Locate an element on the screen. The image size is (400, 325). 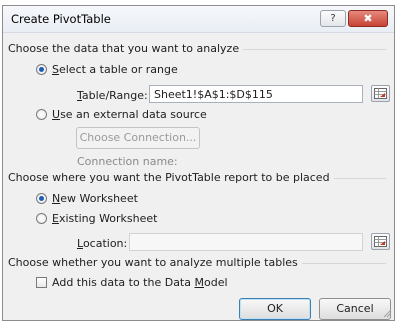
radio-external-source: Use an external data source is located at coordinates (136, 115).